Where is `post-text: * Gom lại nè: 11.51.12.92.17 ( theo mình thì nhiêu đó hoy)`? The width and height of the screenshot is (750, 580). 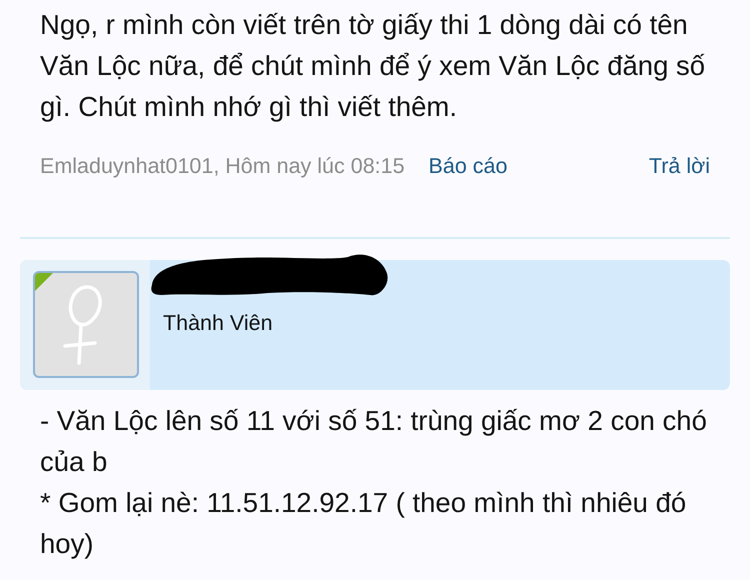
post-text: * Gom lại nè: 11.51.12.92.17 ( theo mình thì nhiêu đó hoy) is located at coordinates (364, 524).